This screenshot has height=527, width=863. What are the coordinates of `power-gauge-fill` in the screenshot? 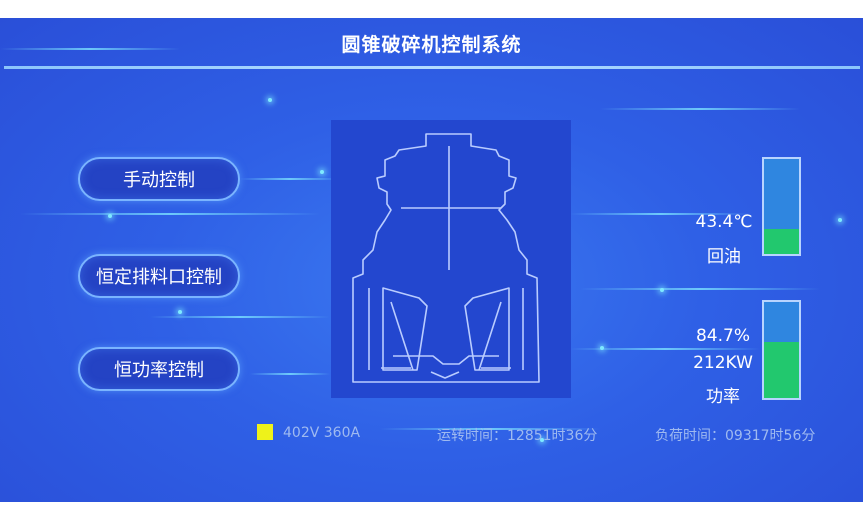 It's located at (781, 370).